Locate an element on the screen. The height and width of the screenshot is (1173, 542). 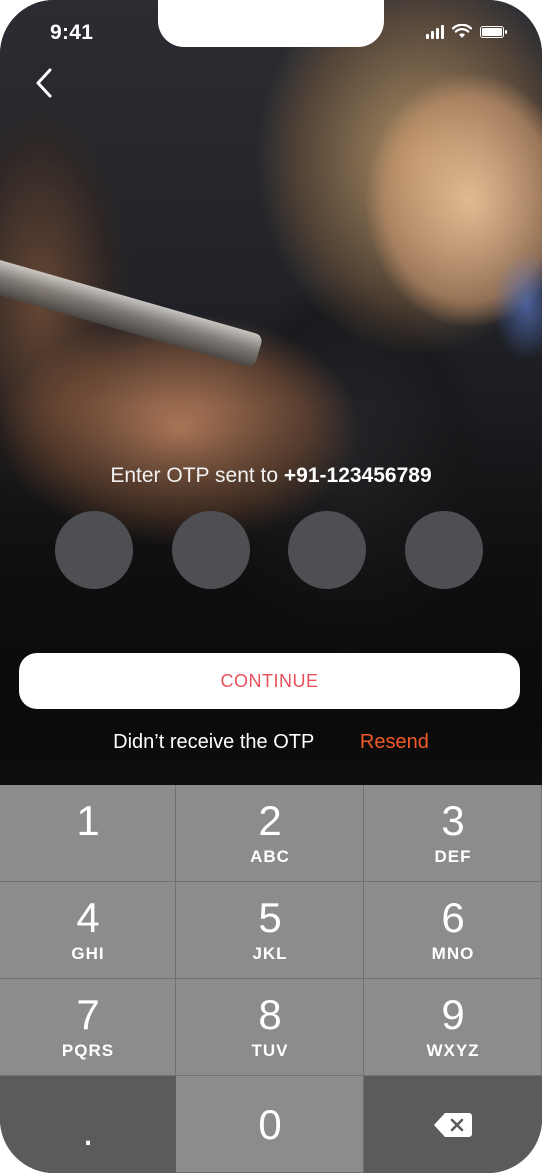
key-letters: JKL is located at coordinates (270, 953).